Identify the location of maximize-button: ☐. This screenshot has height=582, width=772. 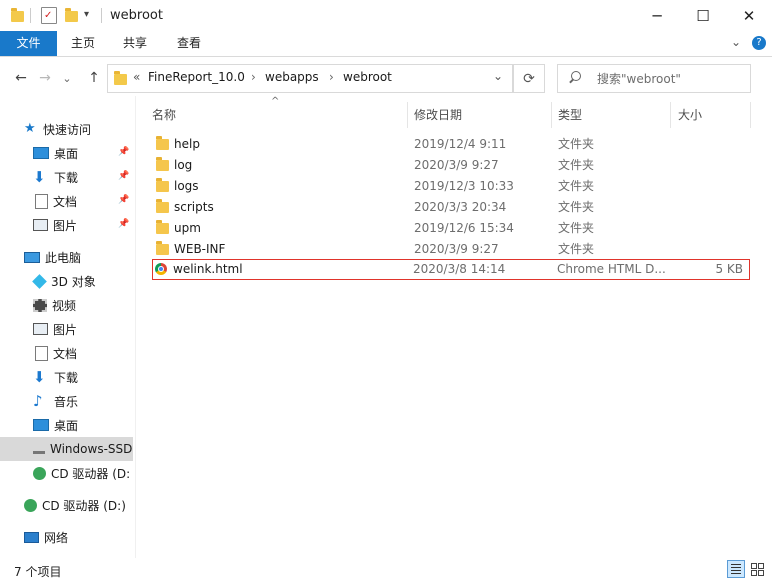
(703, 15).